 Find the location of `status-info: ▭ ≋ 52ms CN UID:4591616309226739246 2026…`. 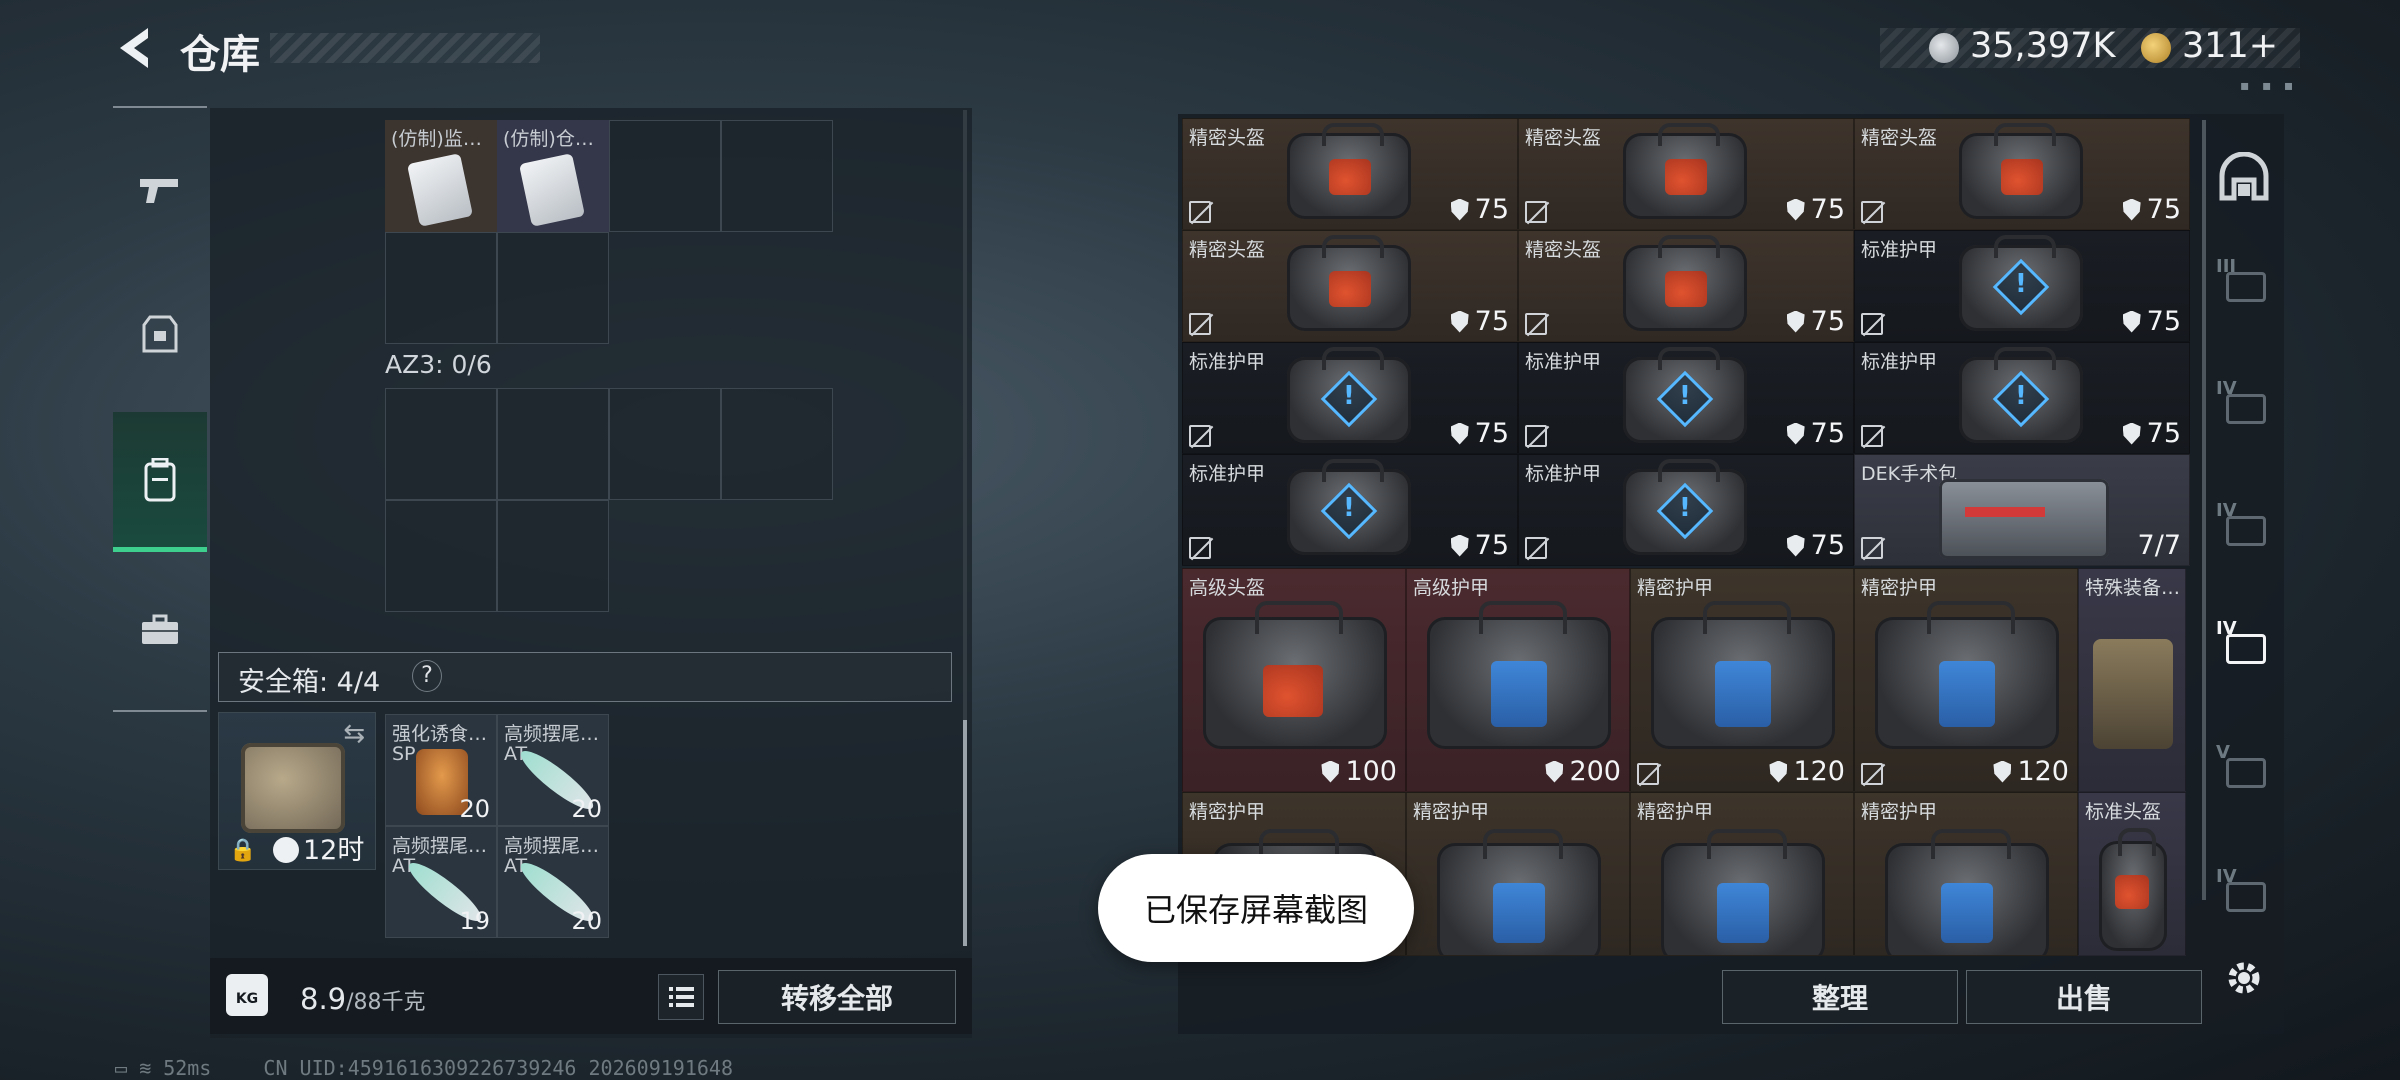

status-info: ▭ ≋ 52ms CN UID:4591616309226739246 2026… is located at coordinates (424, 1068).